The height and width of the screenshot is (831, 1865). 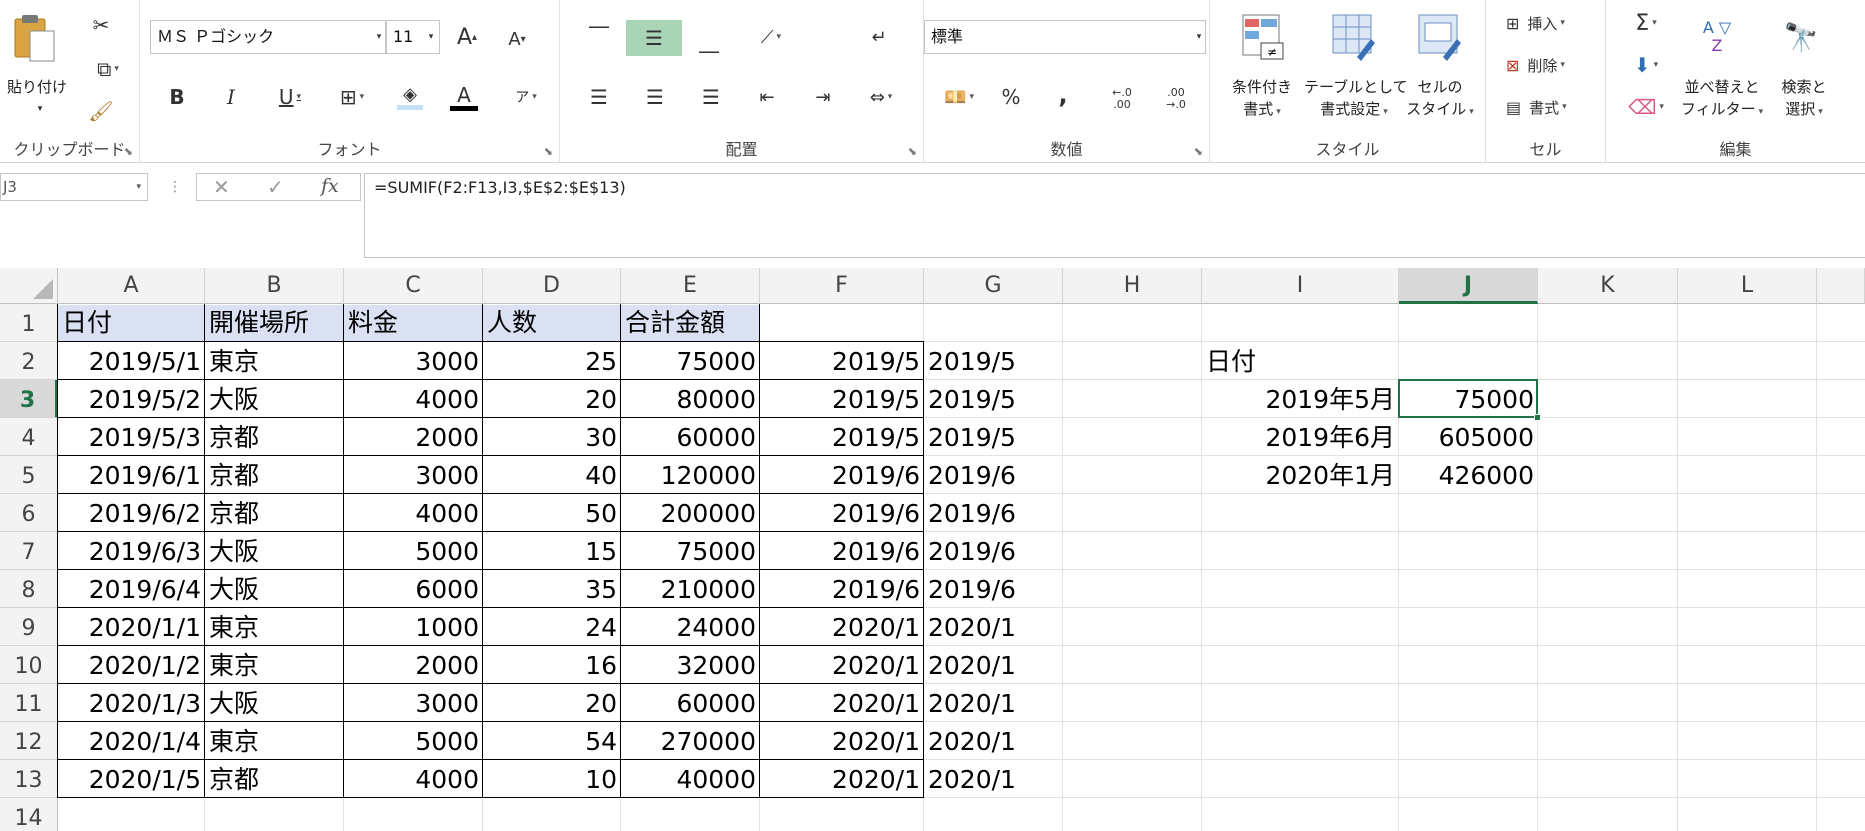 I want to click on data-cell: 2020/1/4, so click(x=131, y=741).